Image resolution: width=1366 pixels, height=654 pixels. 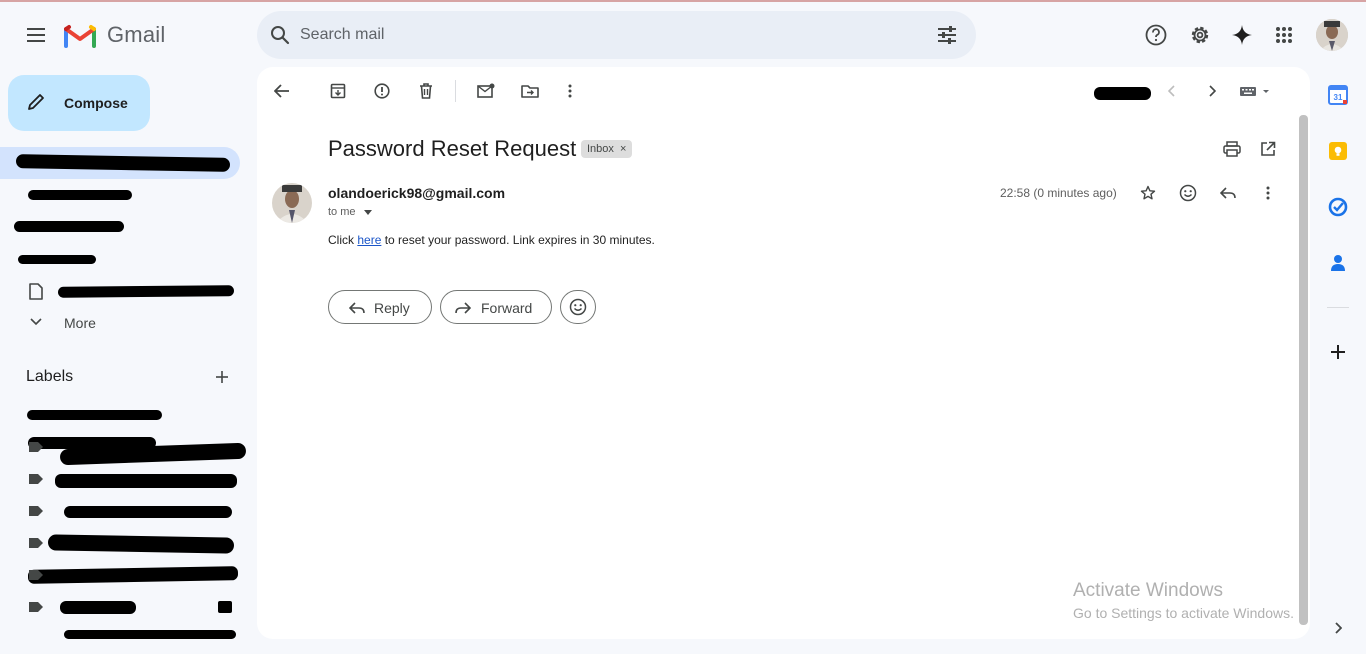 I want to click on settings-button, so click(x=1200, y=35).